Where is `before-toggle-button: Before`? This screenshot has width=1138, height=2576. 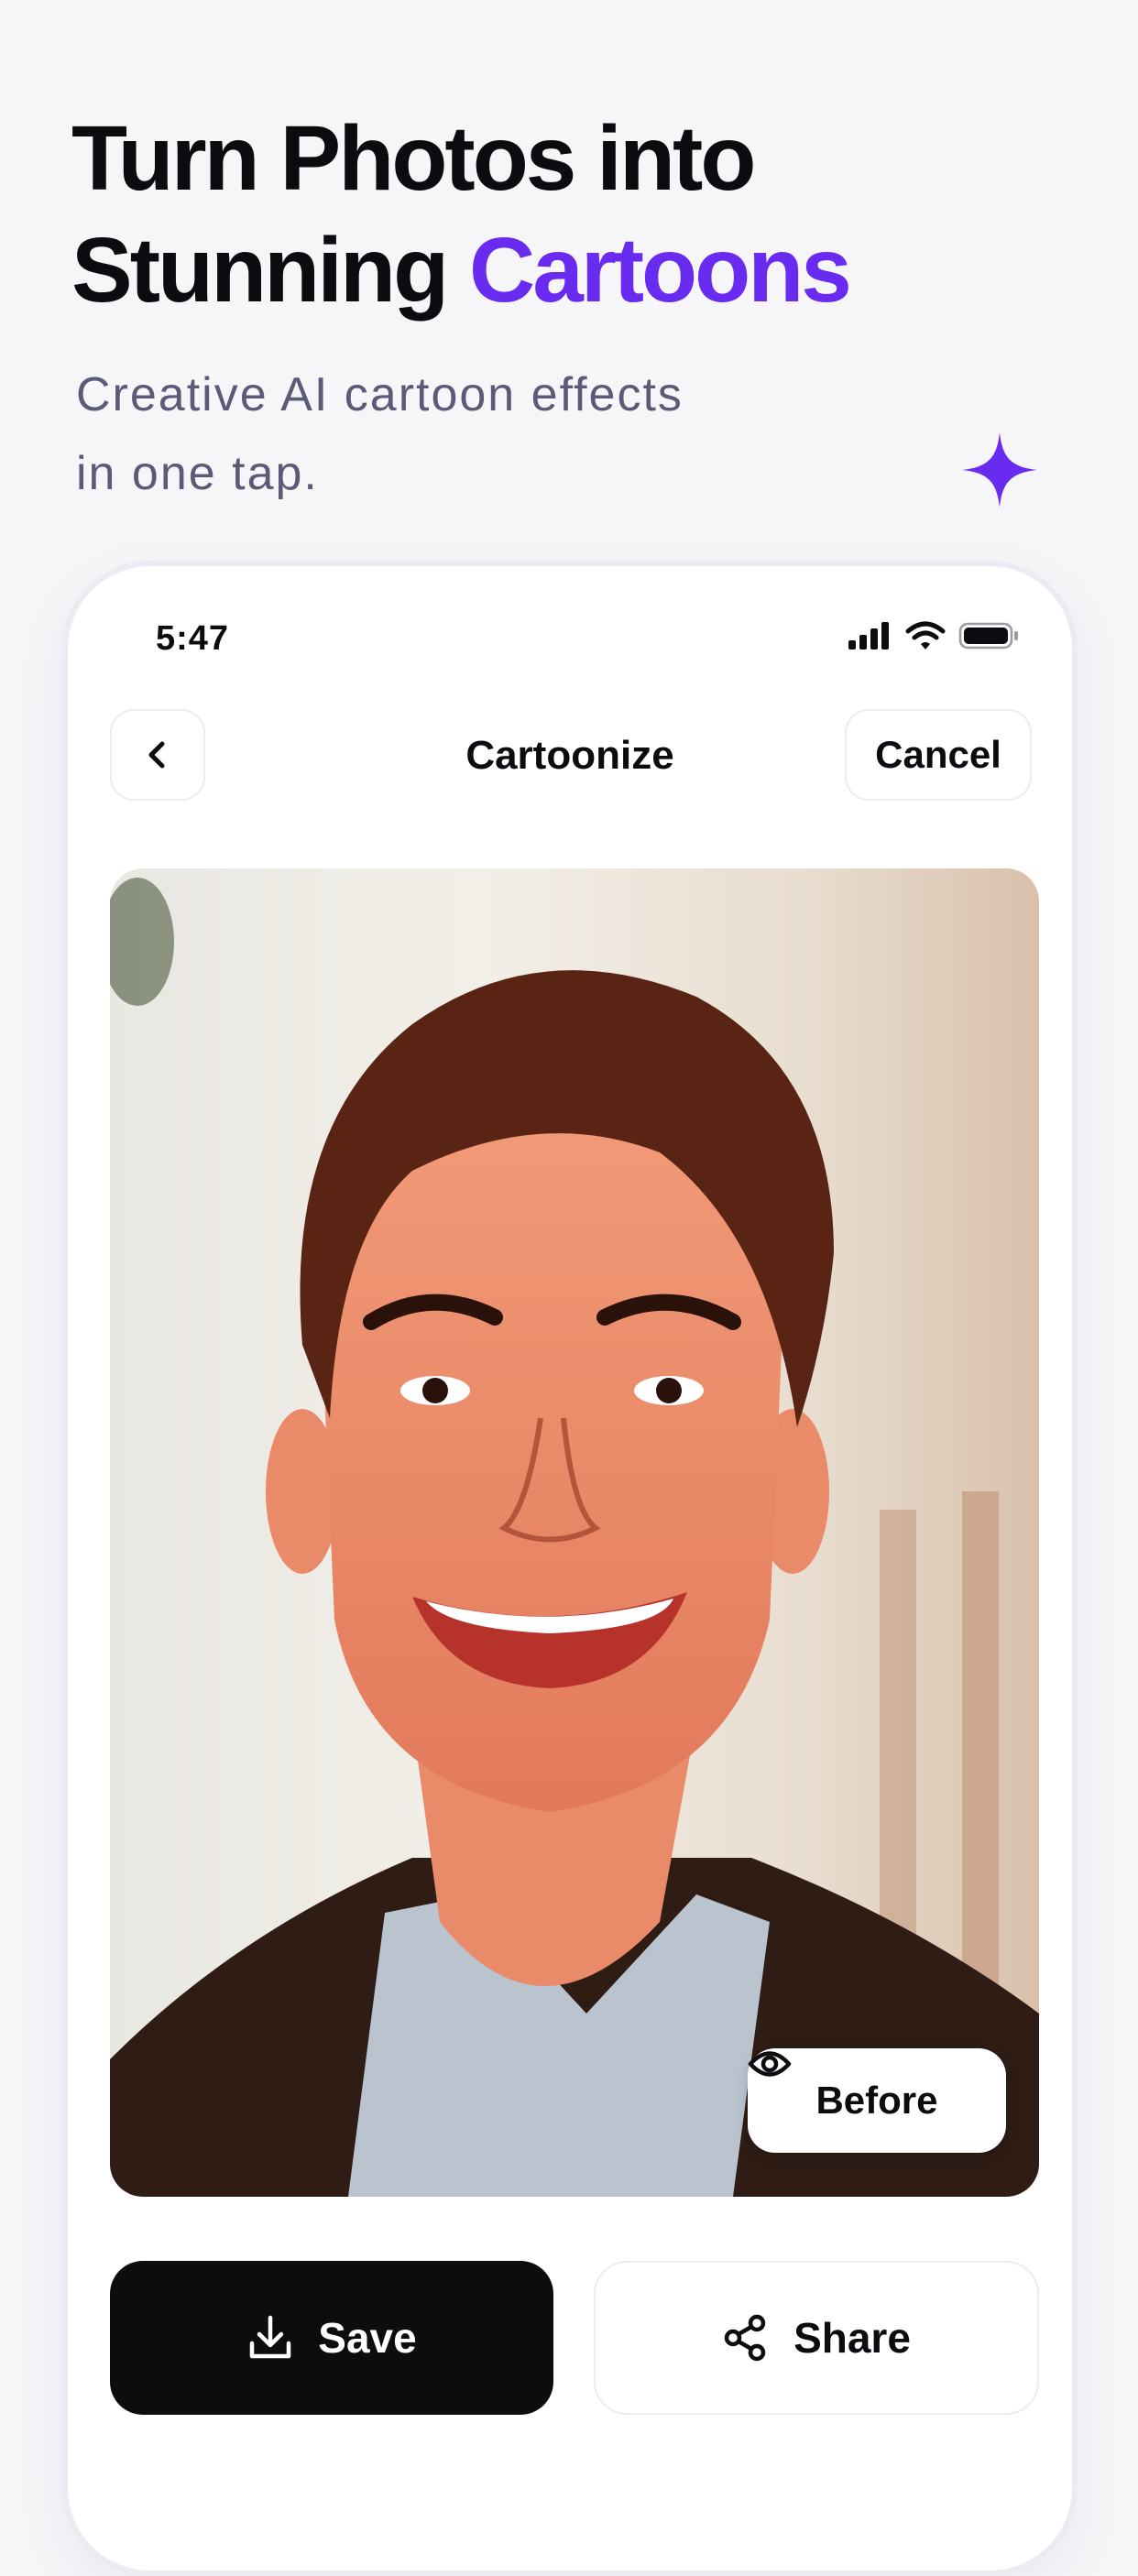 before-toggle-button: Before is located at coordinates (877, 2100).